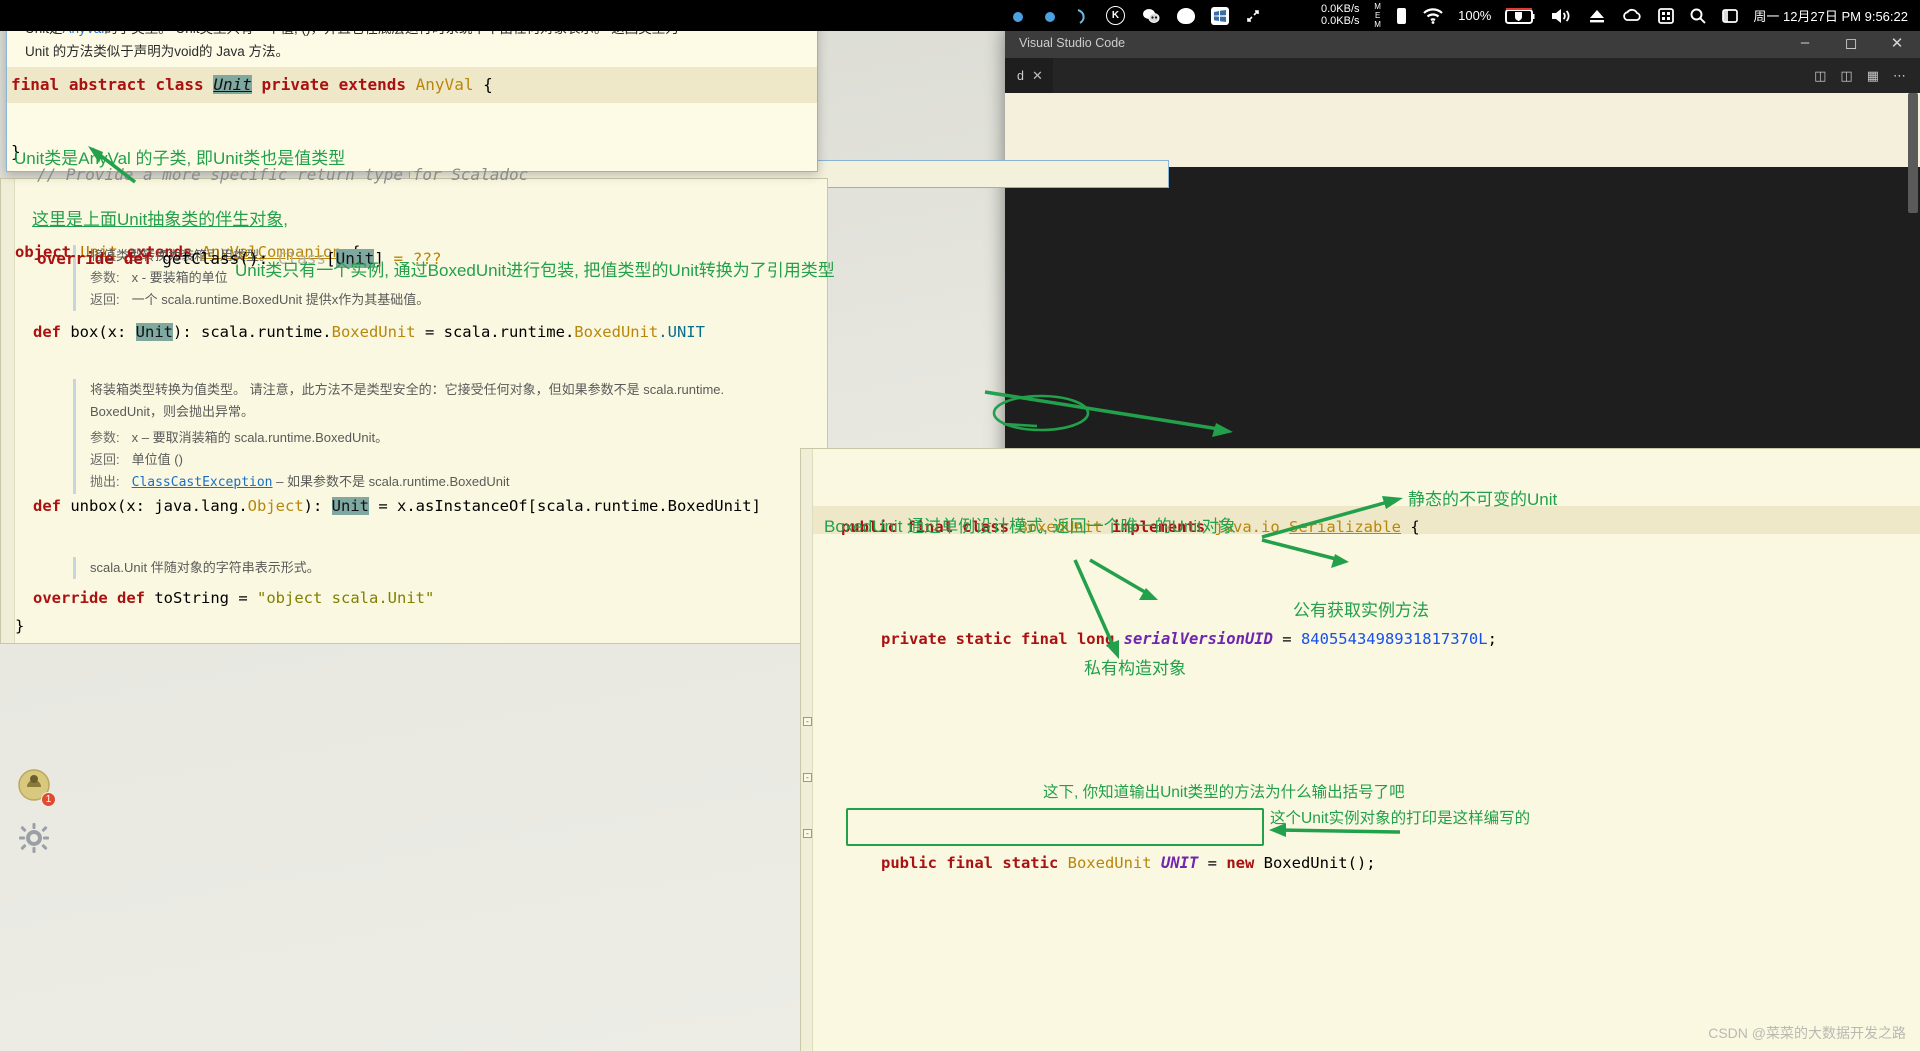 The image size is (1920, 1051). What do you see at coordinates (1018, 16) in the screenshot?
I see `dot-blue-icon` at bounding box center [1018, 16].